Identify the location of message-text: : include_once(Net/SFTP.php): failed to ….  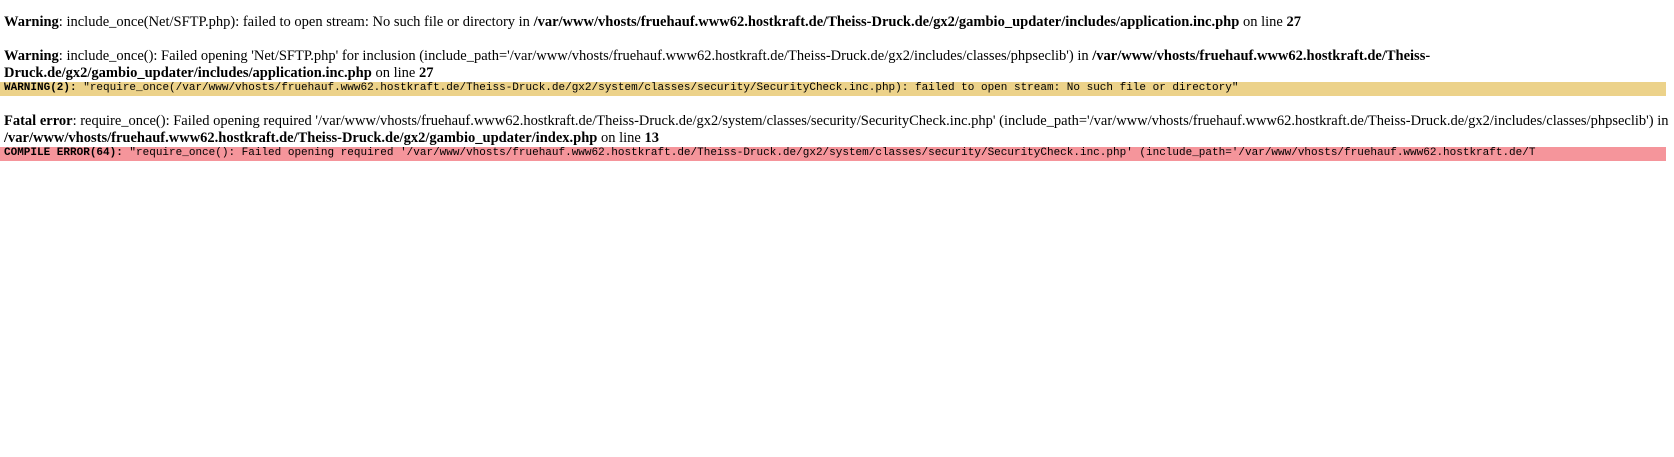
(296, 22).